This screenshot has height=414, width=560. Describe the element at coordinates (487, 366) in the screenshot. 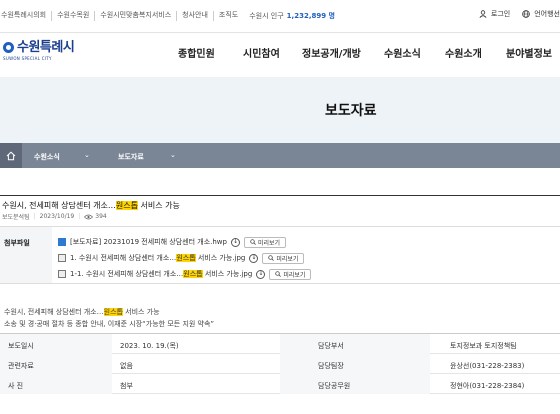

I see `info-value: 윤상선(031-228-2383)` at that location.